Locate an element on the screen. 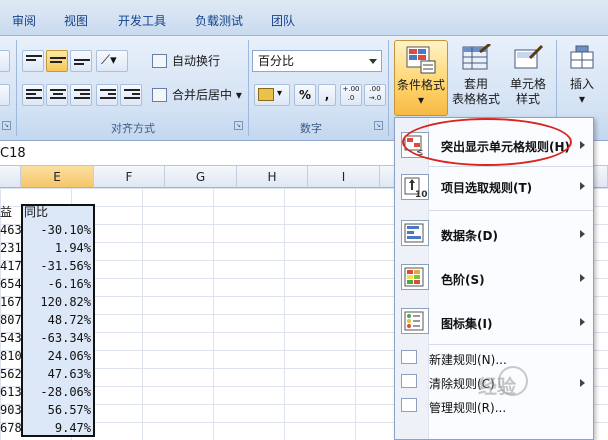 The image size is (608, 440). format-as-table-button: 套用 表格格式 is located at coordinates (476, 77).